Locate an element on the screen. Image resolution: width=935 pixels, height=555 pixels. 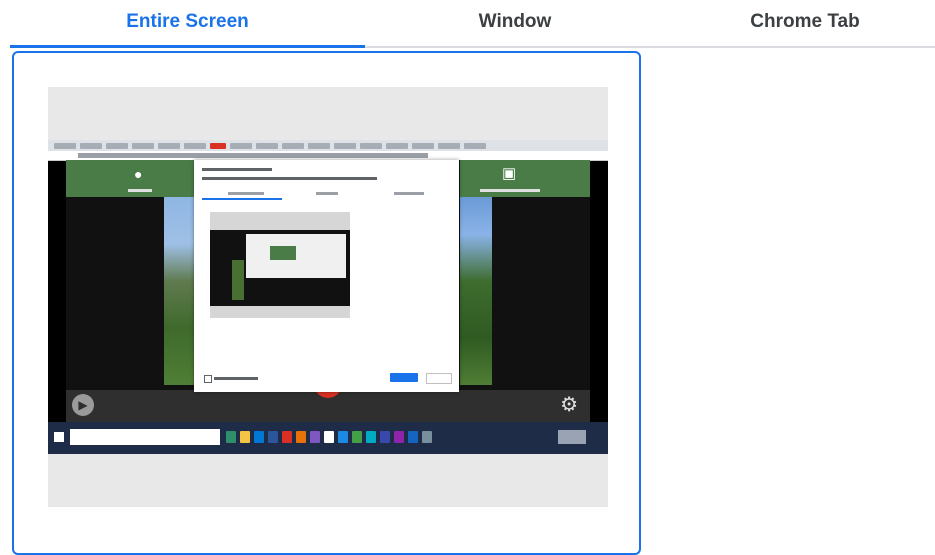
preview-footer-bar: ▶ ⚙ is located at coordinates (328, 403).